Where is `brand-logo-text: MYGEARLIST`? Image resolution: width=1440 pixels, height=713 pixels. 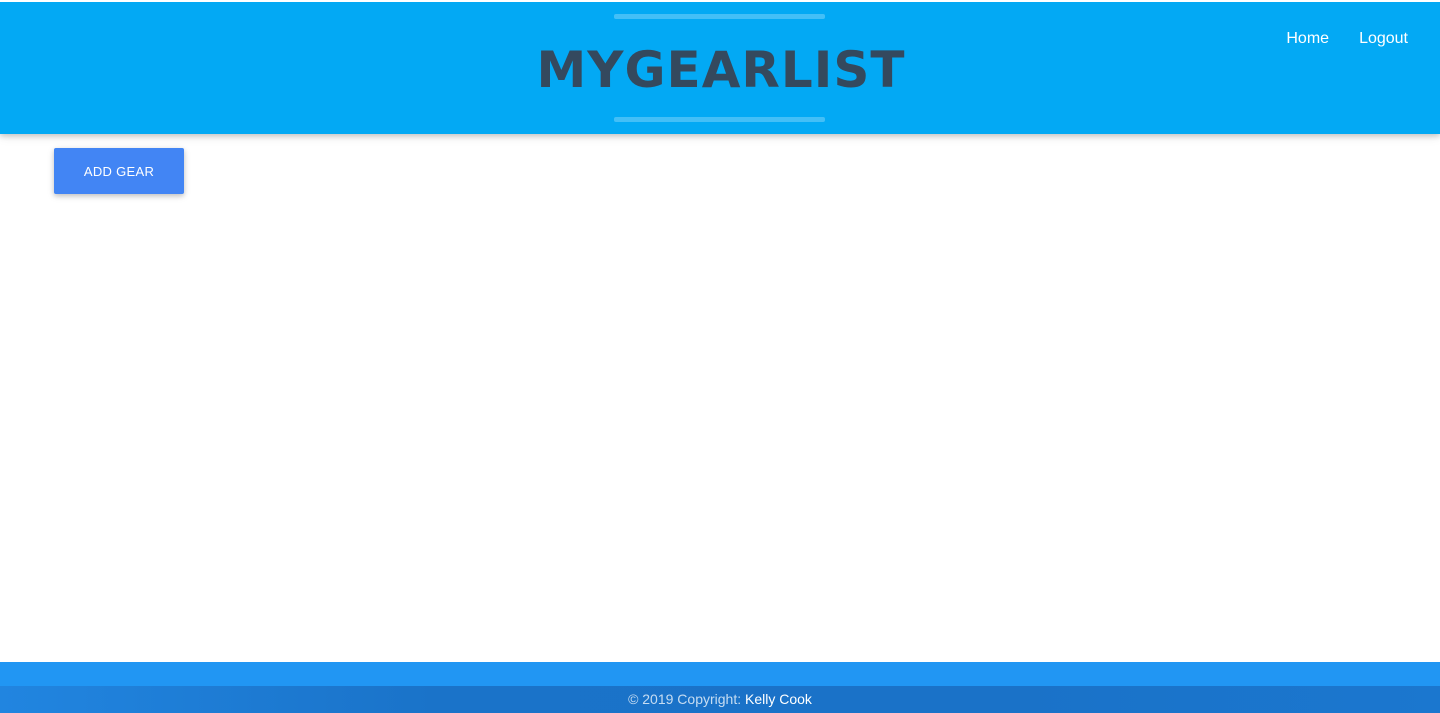 brand-logo-text: MYGEARLIST is located at coordinates (721, 70).